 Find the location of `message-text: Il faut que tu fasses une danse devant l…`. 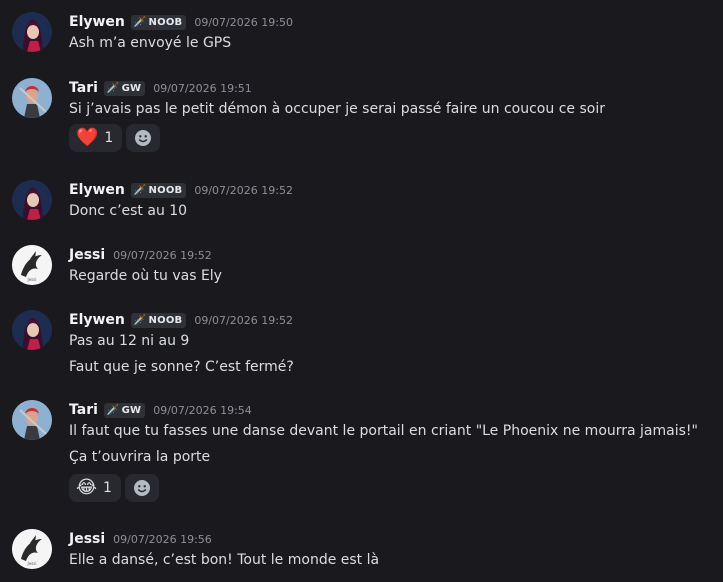

message-text: Il faut que tu fasses une danse devant l… is located at coordinates (383, 431).